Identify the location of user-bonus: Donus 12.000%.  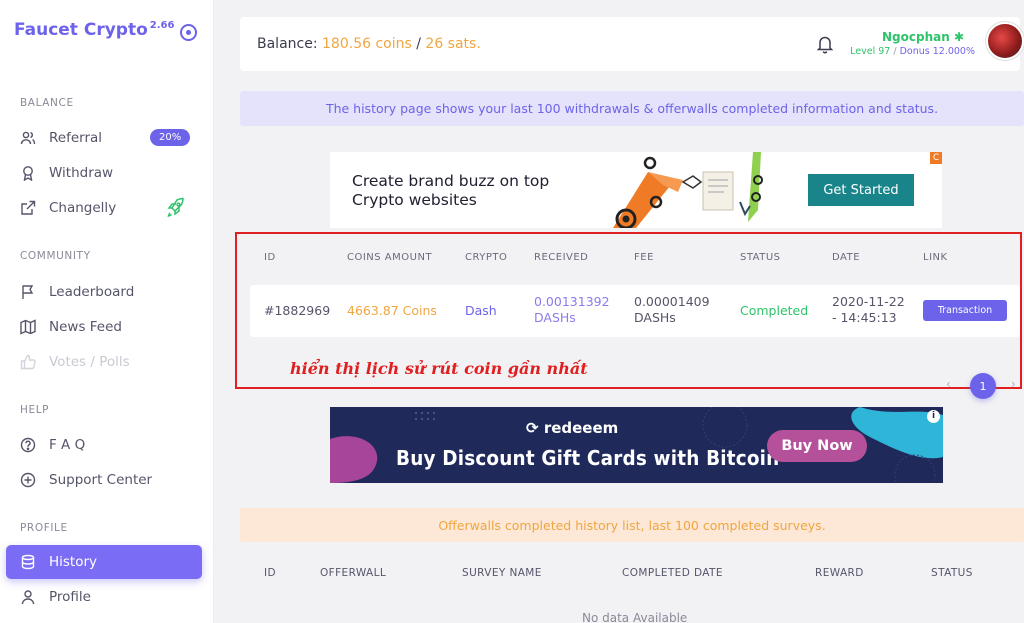
(937, 51).